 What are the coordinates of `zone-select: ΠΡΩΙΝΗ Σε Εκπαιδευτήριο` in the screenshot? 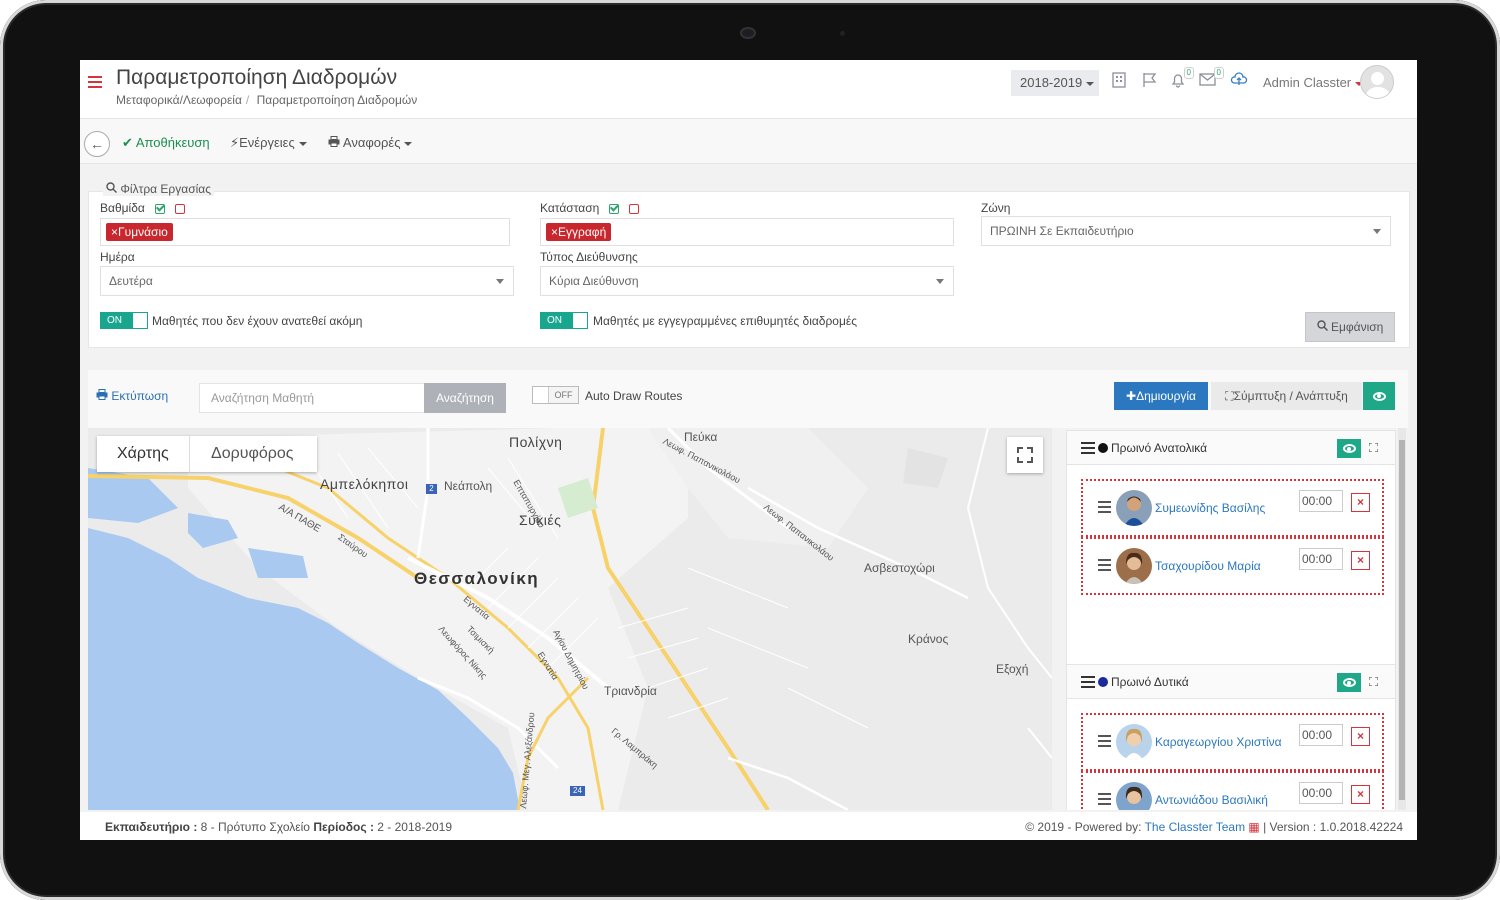 It's located at (1186, 231).